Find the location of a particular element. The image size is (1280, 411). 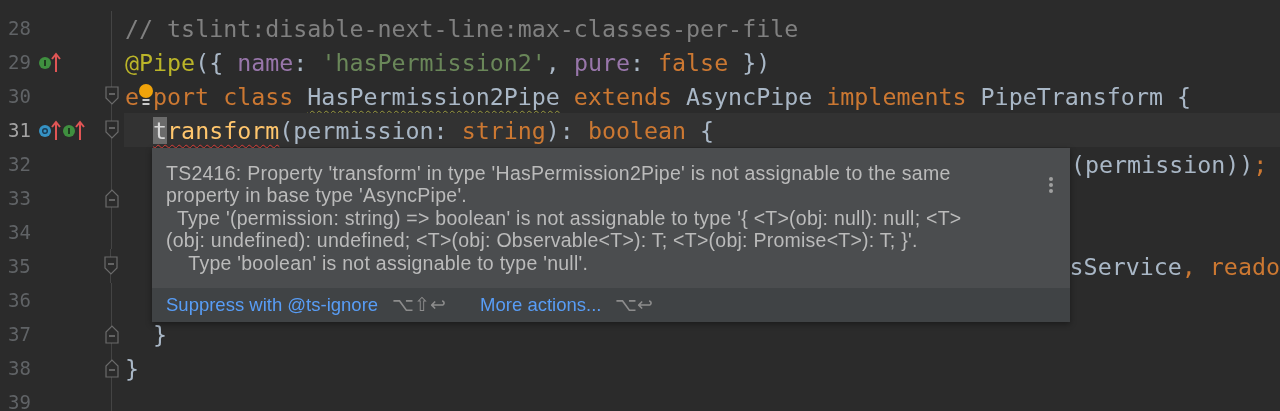

line-number: 35 is located at coordinates (18, 266).